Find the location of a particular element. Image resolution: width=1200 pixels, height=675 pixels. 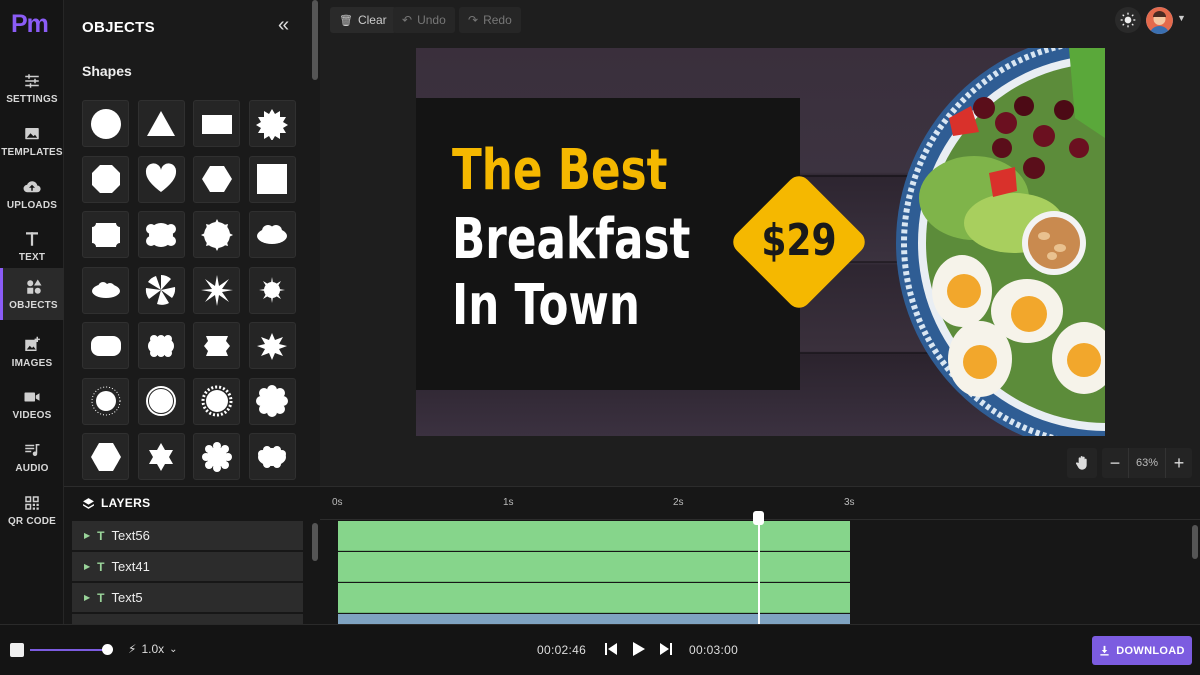

playback-speed-dropdown: ⚡︎ 1.0x ⌄ is located at coordinates (153, 649).